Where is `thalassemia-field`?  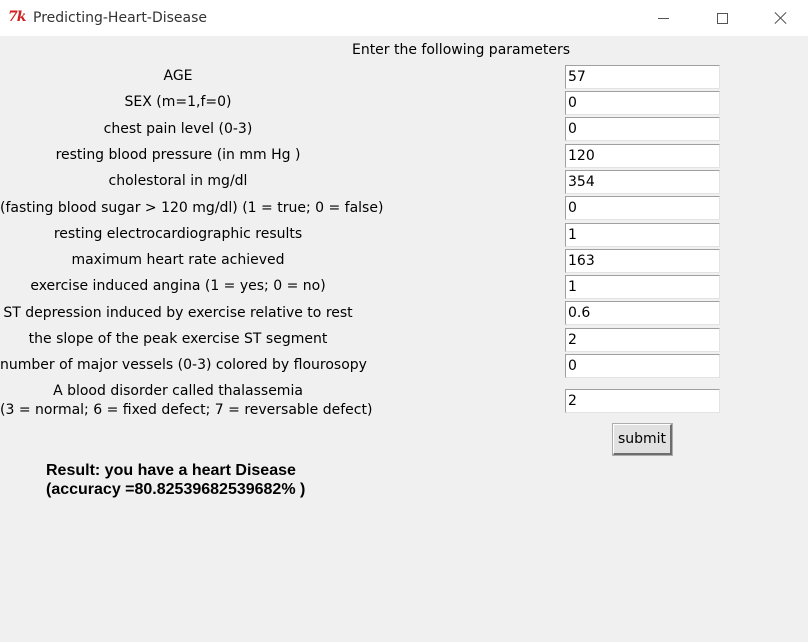
thalassemia-field is located at coordinates (642, 401).